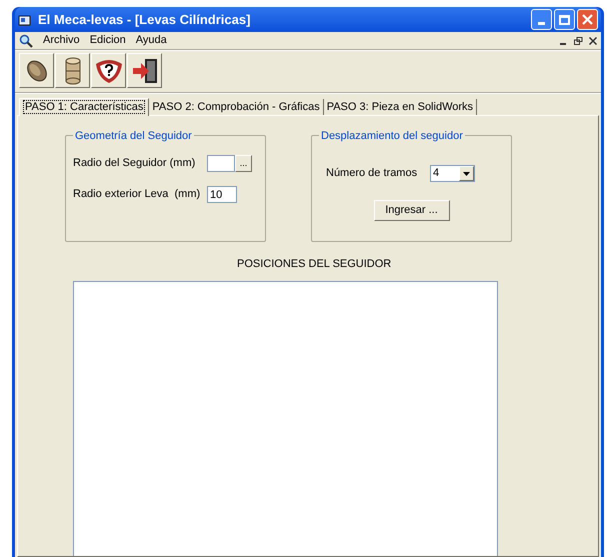 This screenshot has height=557, width=607. What do you see at coordinates (151, 40) in the screenshot?
I see `menu-item: Ayuda` at bounding box center [151, 40].